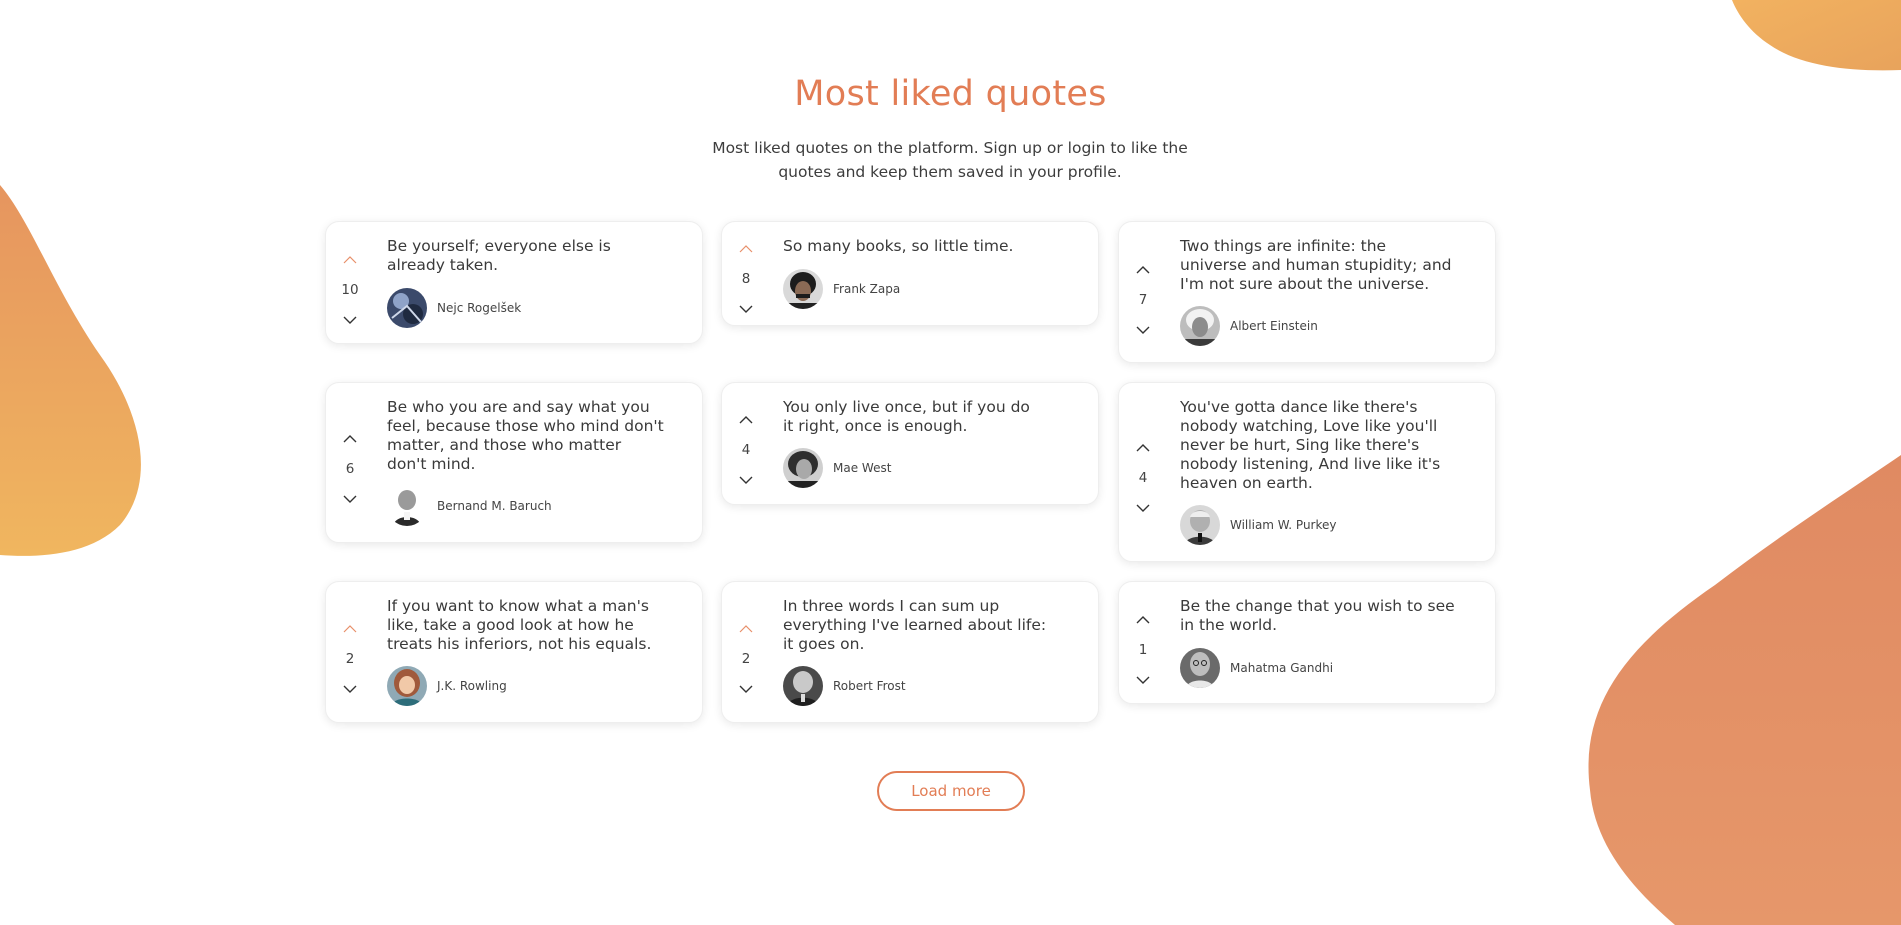 The width and height of the screenshot is (1901, 925). I want to click on quote-author: J.K. Rowling, so click(447, 686).